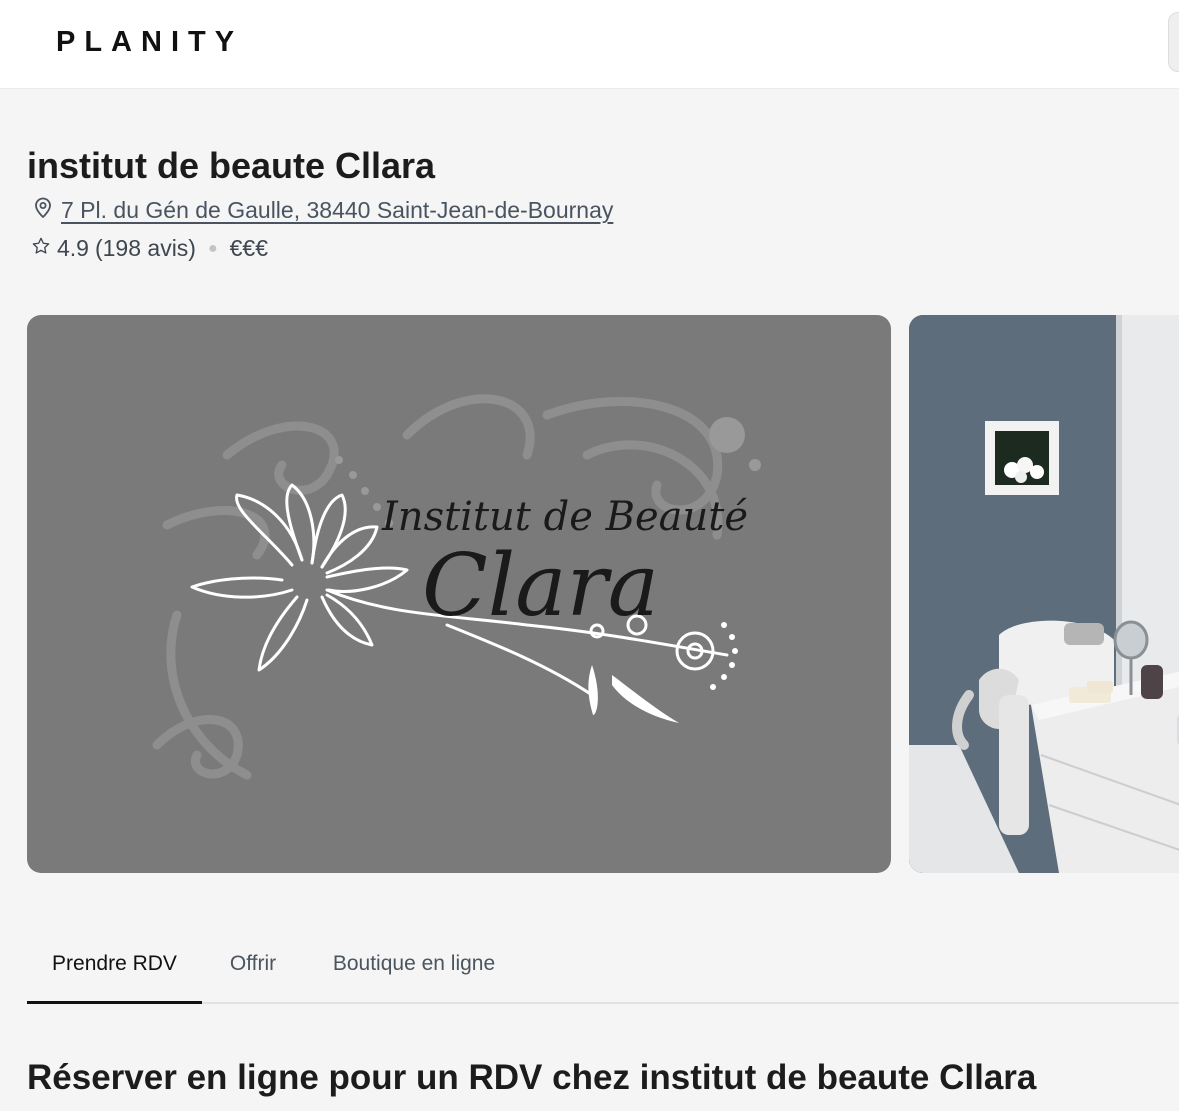 This screenshot has height=1111, width=1179. What do you see at coordinates (43, 210) in the screenshot?
I see `location-pin-icon` at bounding box center [43, 210].